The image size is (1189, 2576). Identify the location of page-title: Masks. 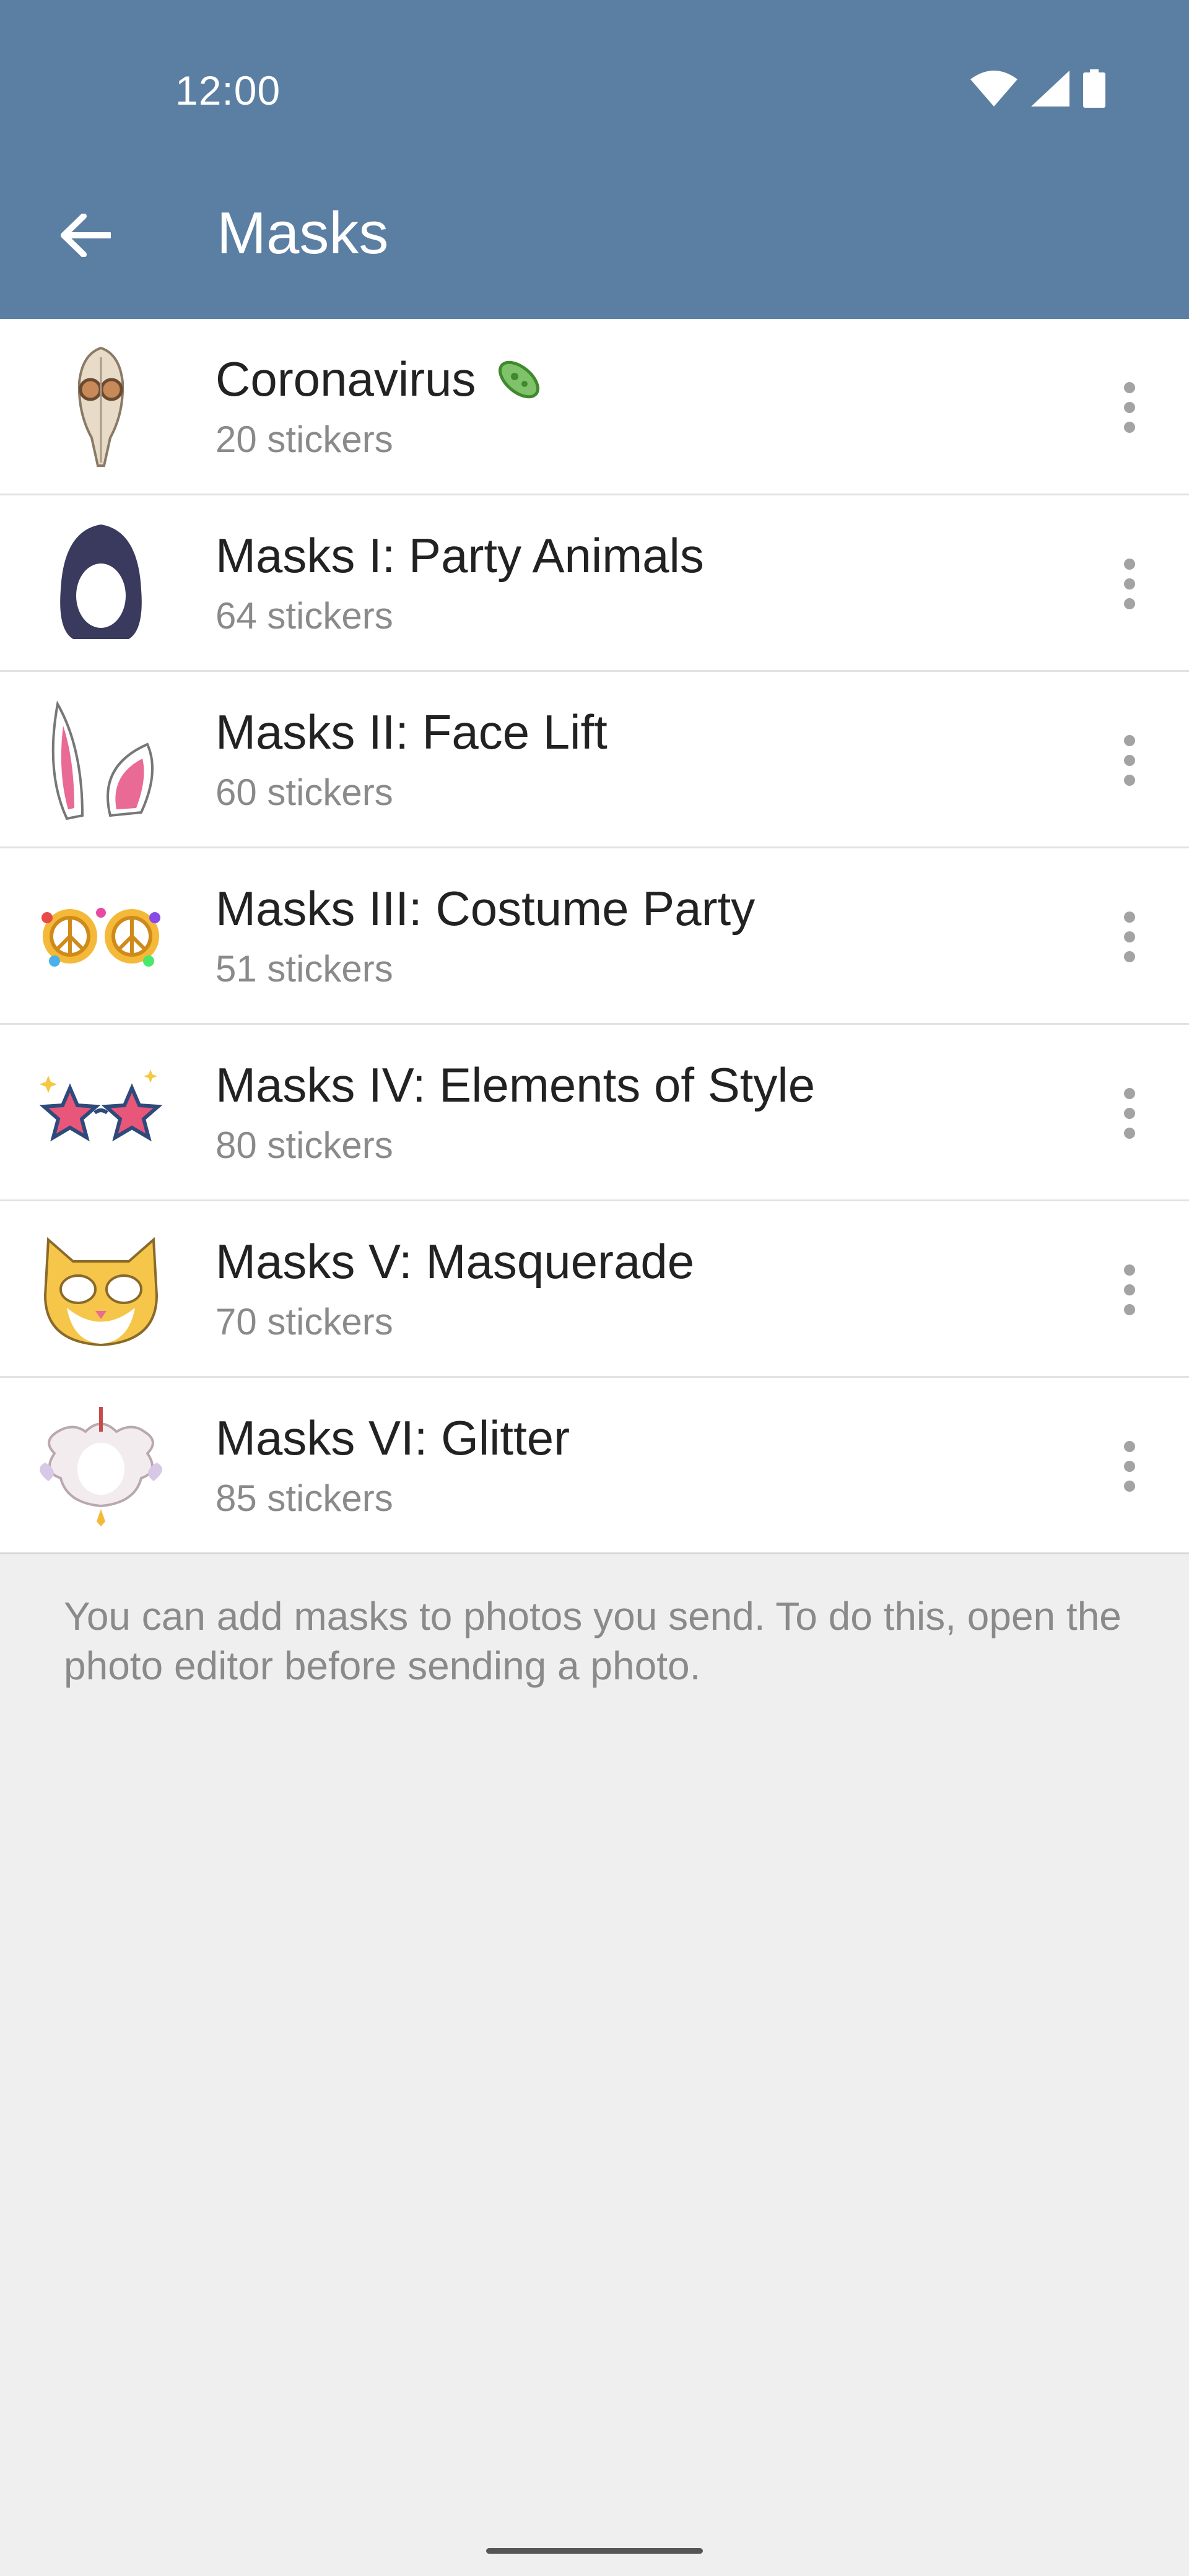
(303, 233).